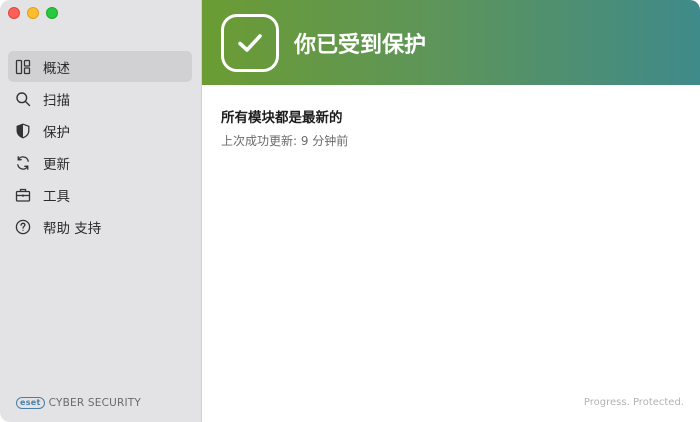  I want to click on sidebar-nav: 概述 扫描 保护 更新 工具 帮助 支持, so click(100, 147).